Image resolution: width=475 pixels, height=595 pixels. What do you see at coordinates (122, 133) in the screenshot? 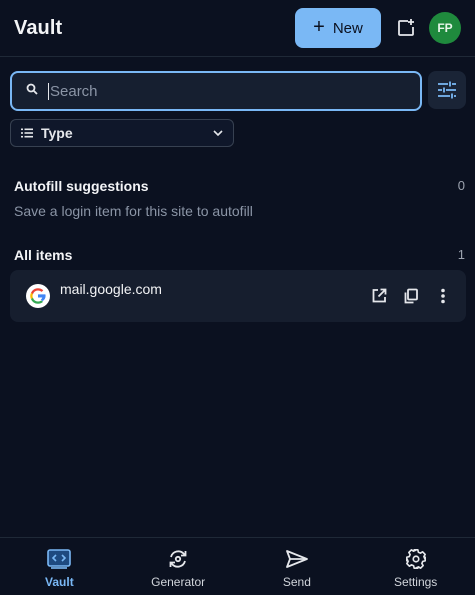
I see `type-filter-dropdown: Type` at bounding box center [122, 133].